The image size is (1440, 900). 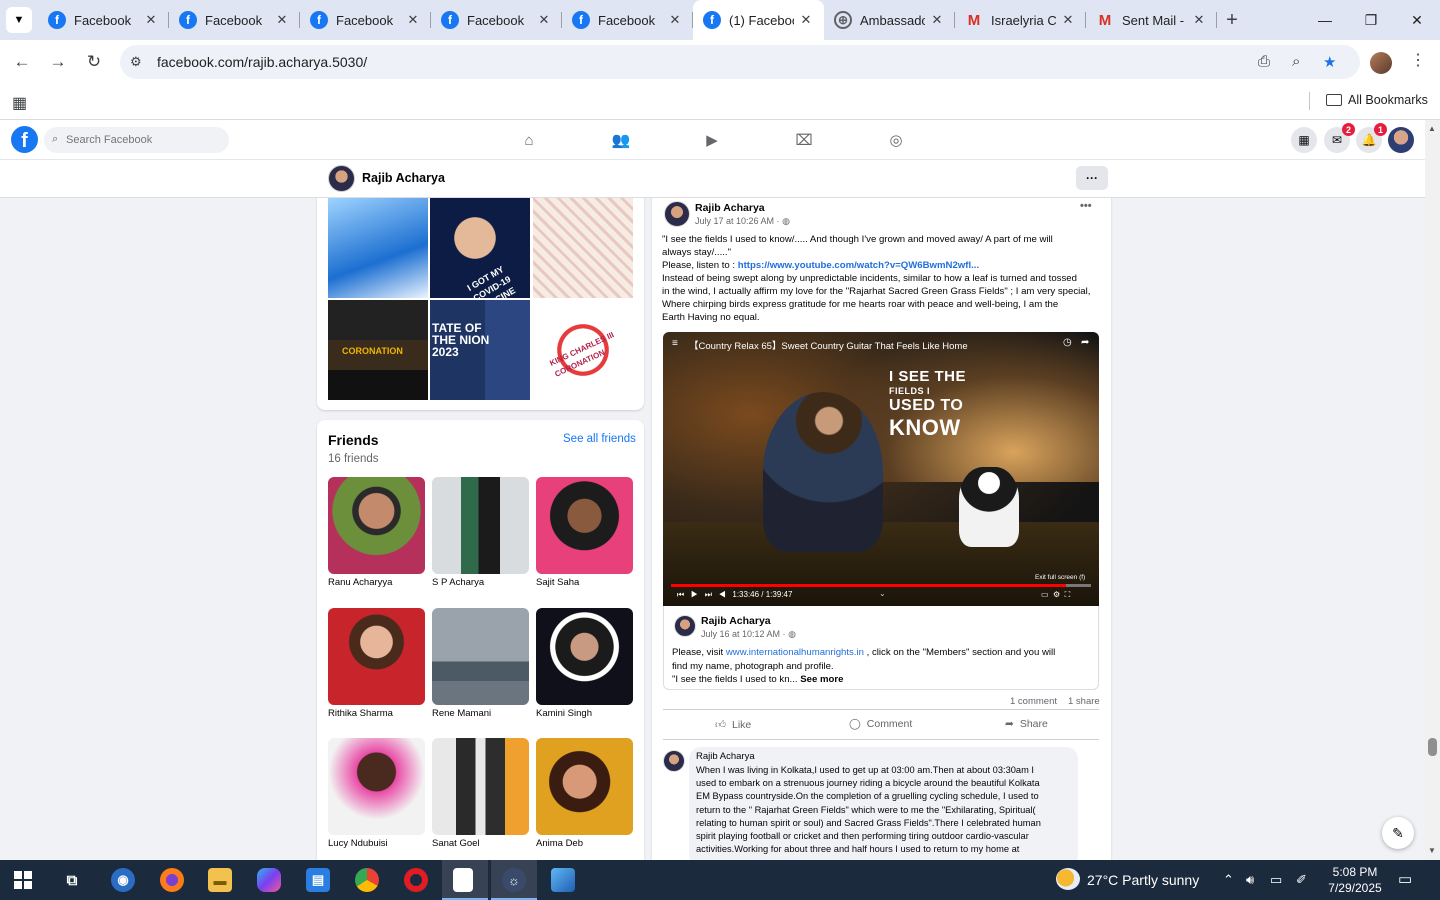 What do you see at coordinates (1020, 20) in the screenshot?
I see `browser-tab: M Israelyria C ✕` at bounding box center [1020, 20].